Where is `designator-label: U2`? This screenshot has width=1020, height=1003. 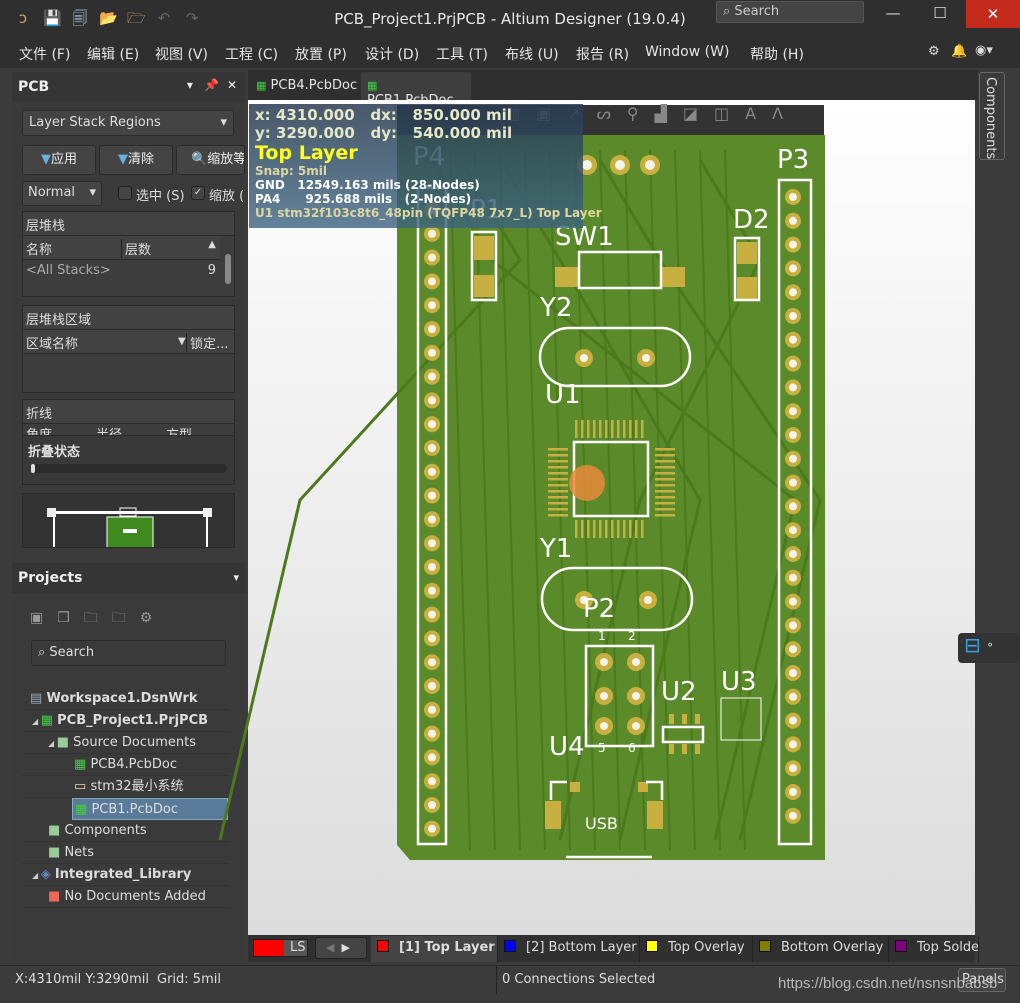
designator-label: U2 is located at coordinates (679, 692).